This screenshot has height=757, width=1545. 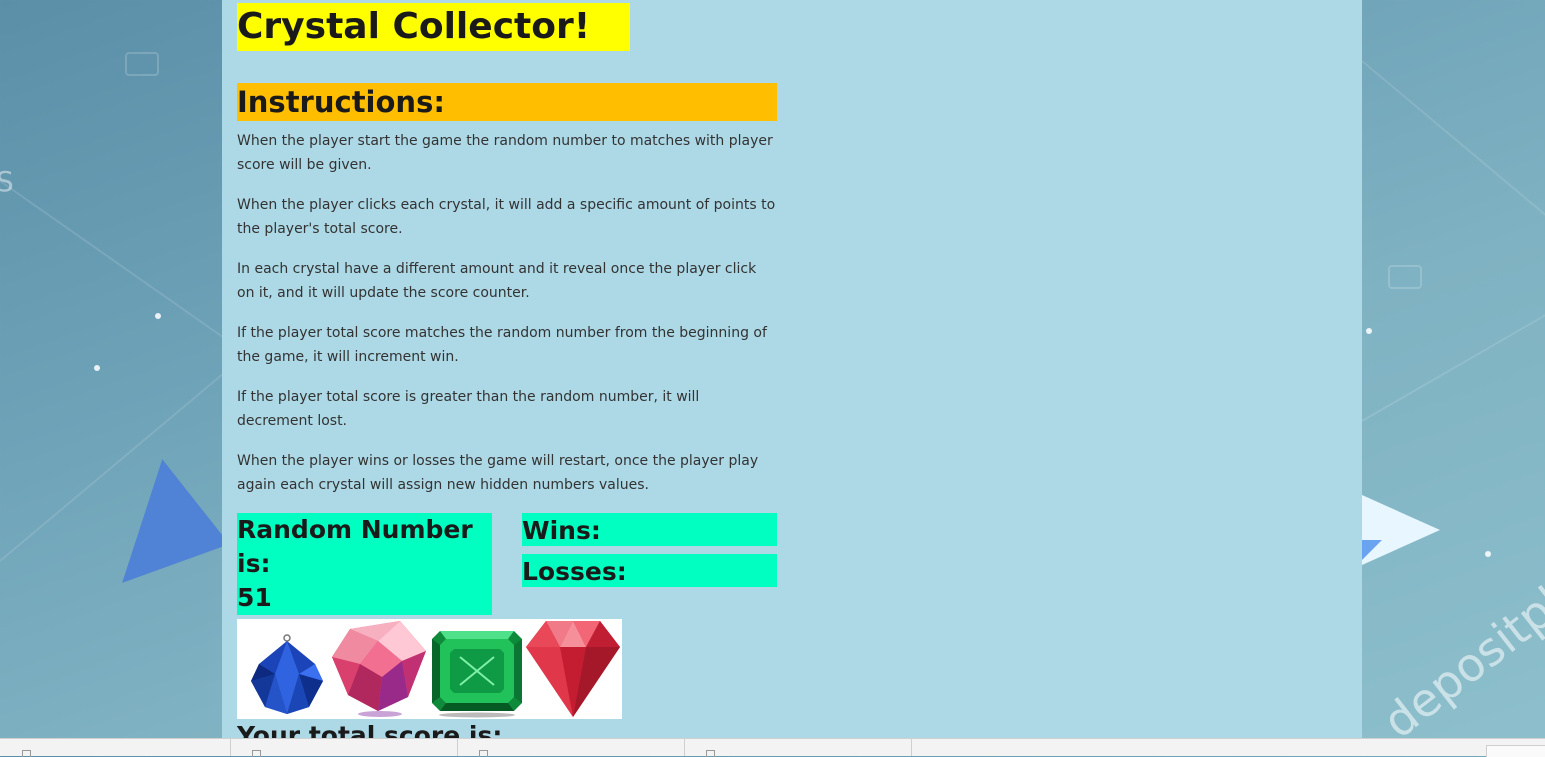 I want to click on blue-crystal-button, so click(x=284, y=669).